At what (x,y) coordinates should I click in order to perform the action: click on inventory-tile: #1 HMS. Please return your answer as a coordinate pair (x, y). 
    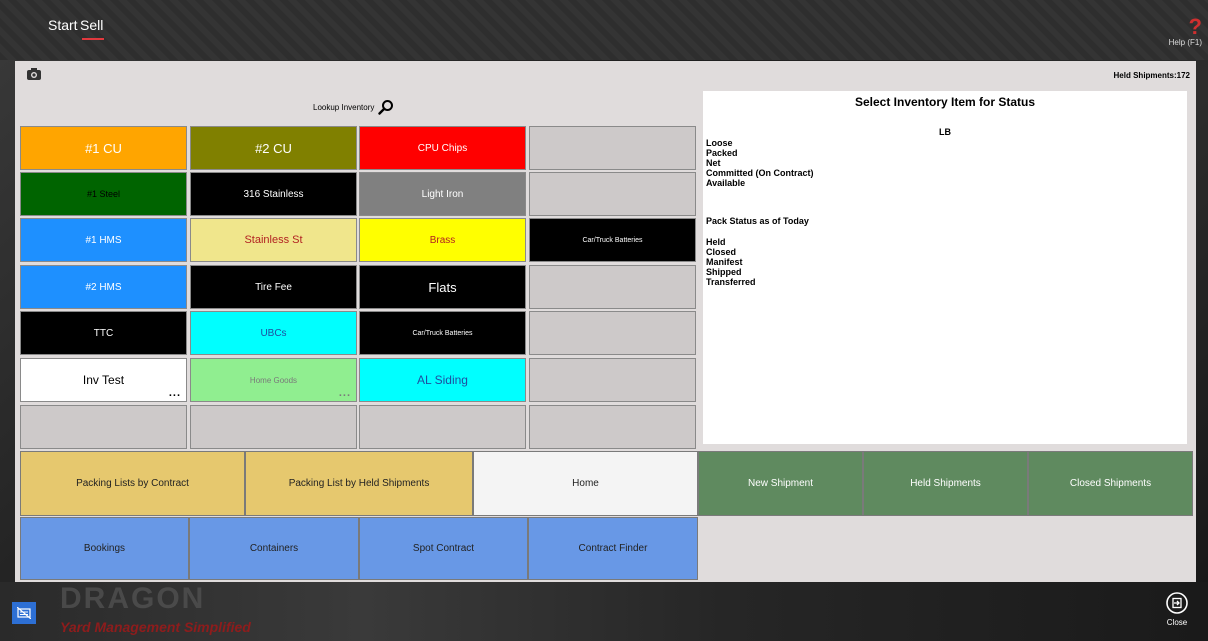
    Looking at the image, I should click on (103, 240).